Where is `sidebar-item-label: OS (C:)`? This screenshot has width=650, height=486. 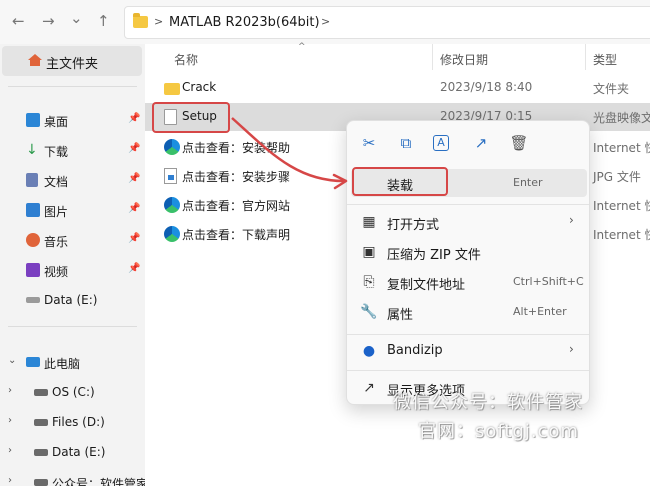 sidebar-item-label: OS (C:) is located at coordinates (73, 392).